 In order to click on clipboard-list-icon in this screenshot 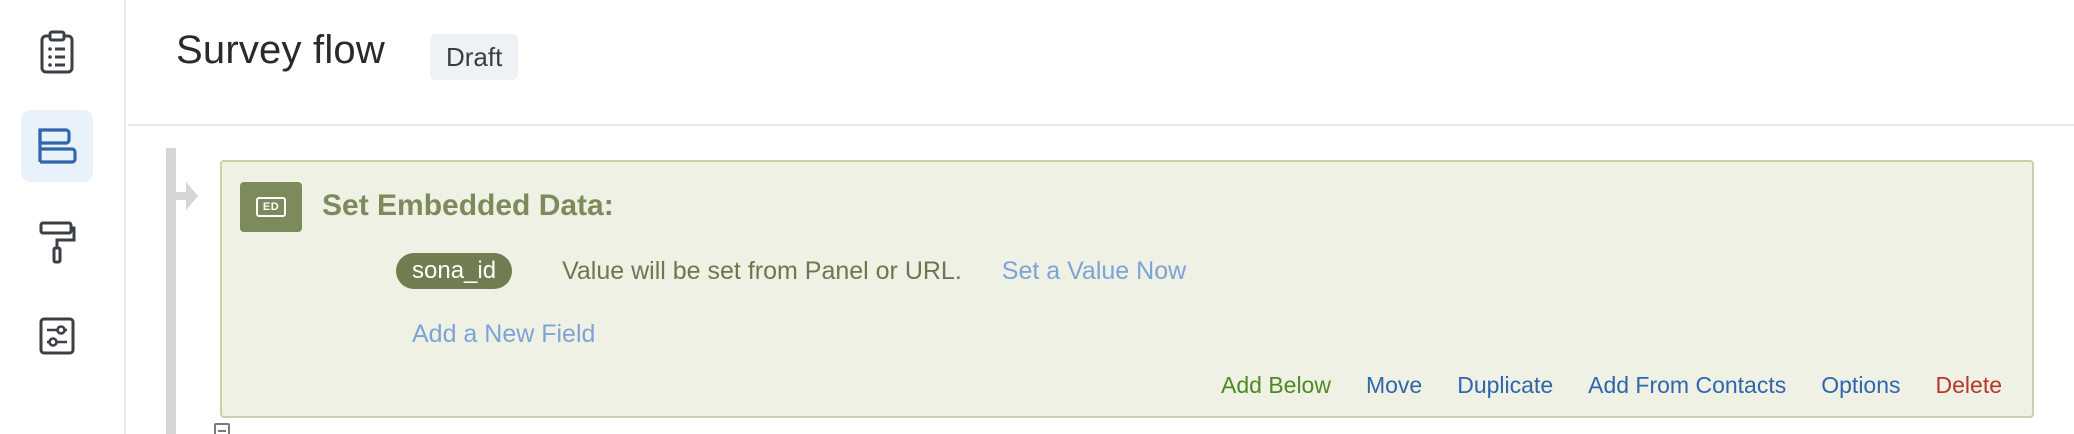, I will do `click(57, 52)`.